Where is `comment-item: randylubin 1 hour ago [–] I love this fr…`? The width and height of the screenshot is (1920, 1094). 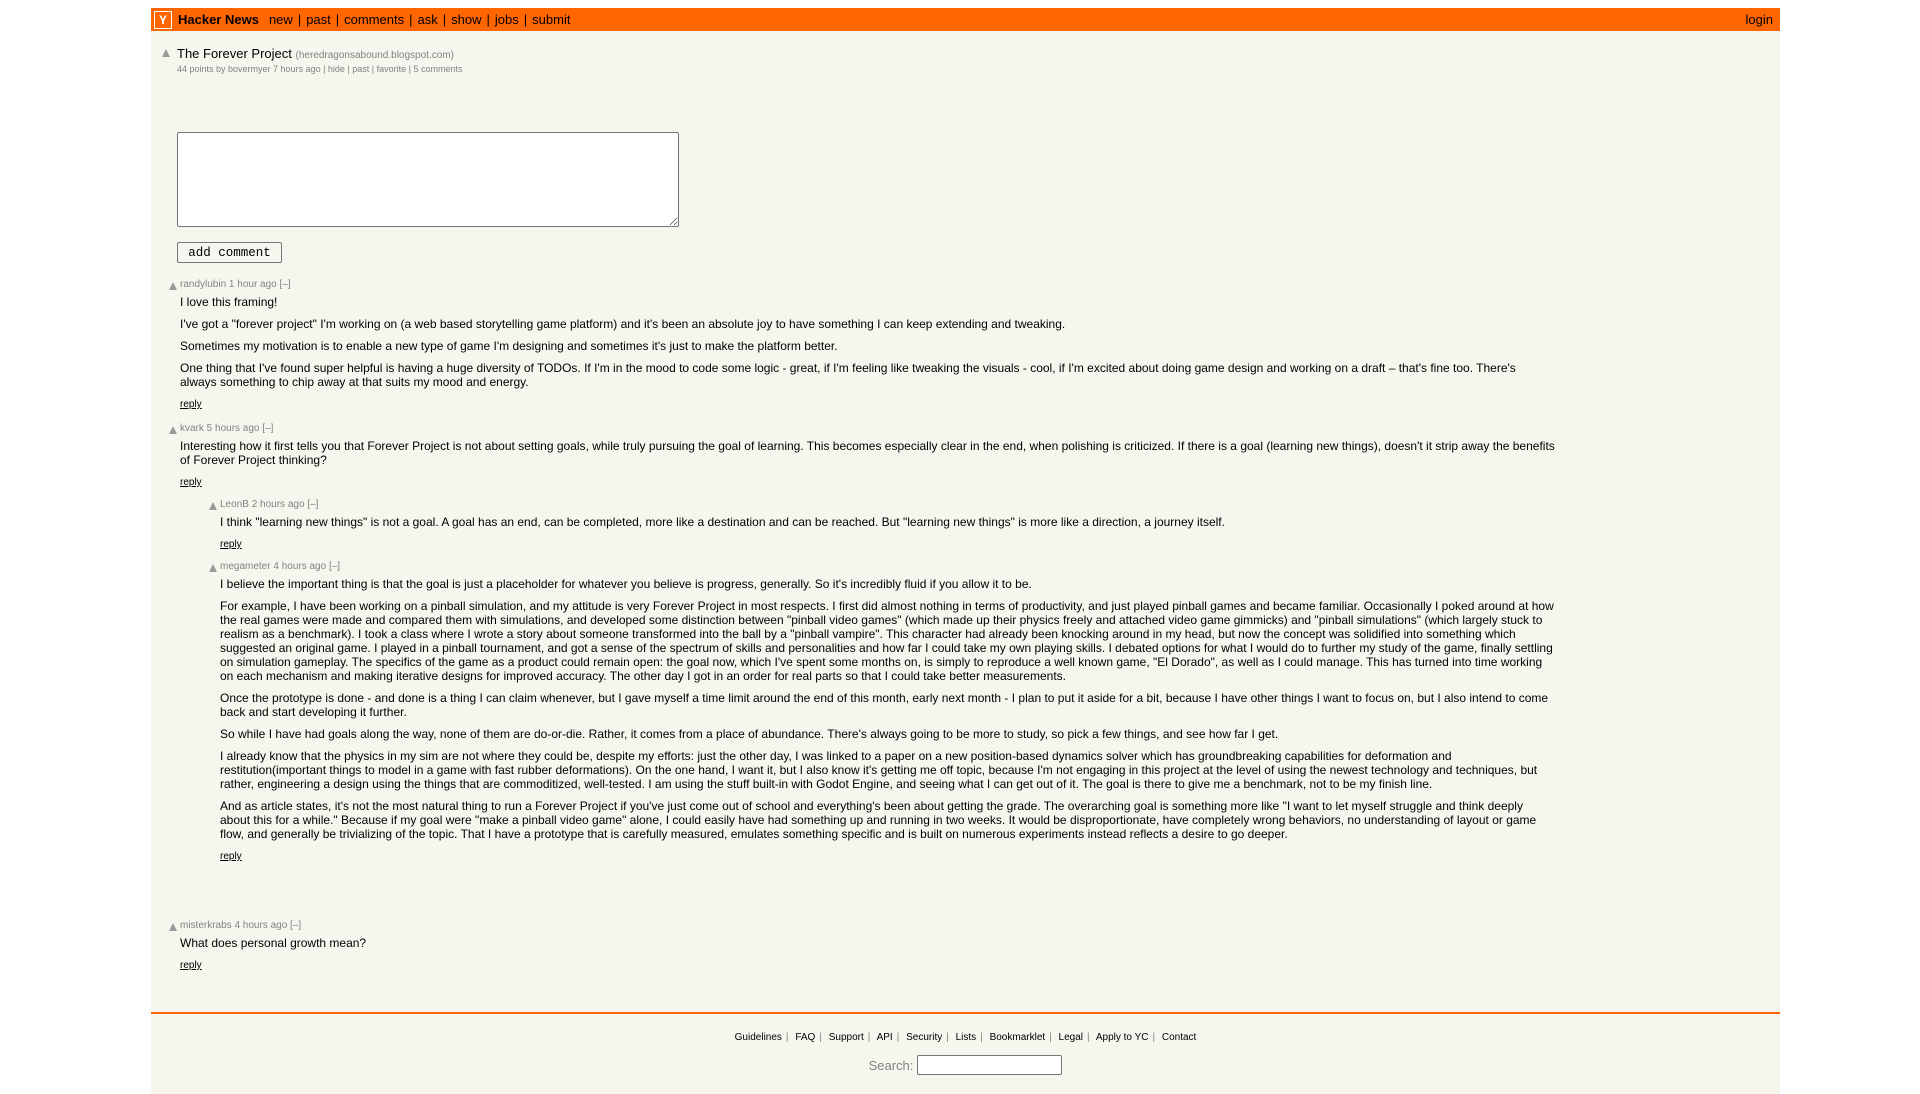
comment-item: randylubin 1 hour ago [–] I love this fr… is located at coordinates (862, 344).